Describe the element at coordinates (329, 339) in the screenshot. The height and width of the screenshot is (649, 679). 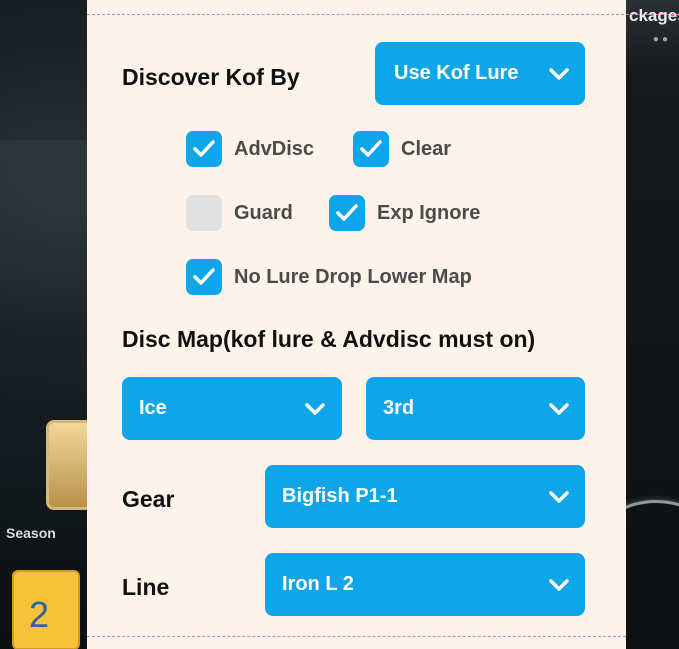
I see `disc-map-label: Disc Map(kof lure & Advdisc must on)` at that location.